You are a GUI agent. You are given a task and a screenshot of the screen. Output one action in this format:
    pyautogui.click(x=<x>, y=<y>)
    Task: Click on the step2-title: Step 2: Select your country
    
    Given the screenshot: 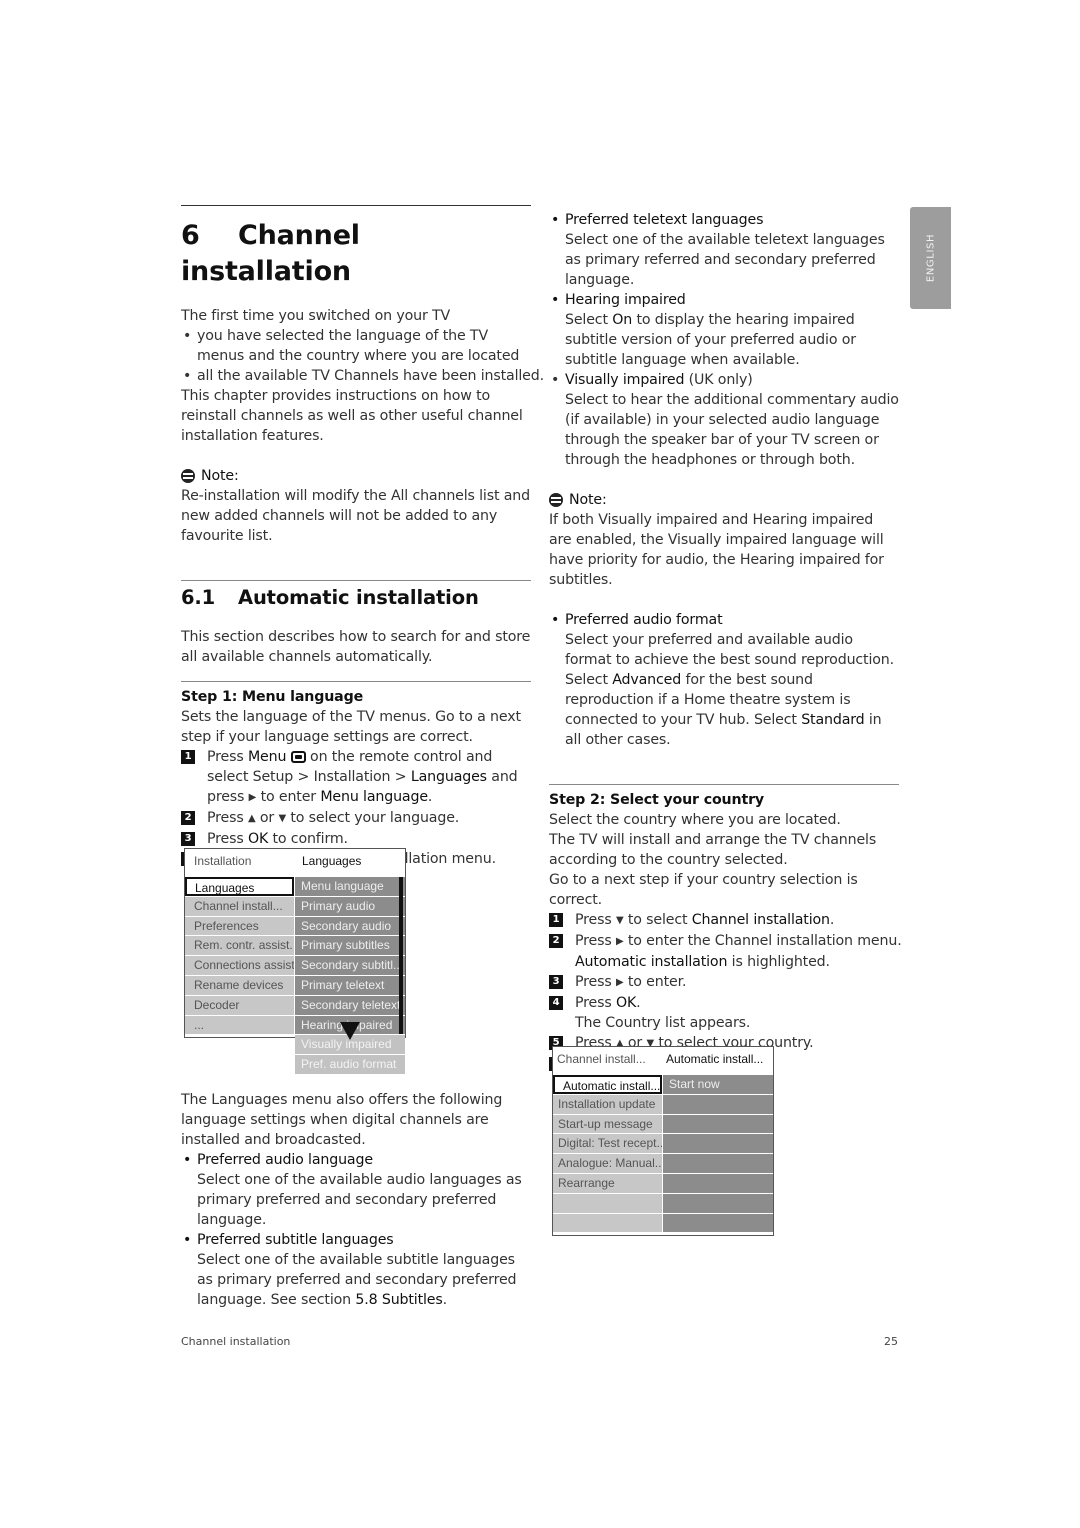 What is the action you would take?
    pyautogui.click(x=657, y=800)
    